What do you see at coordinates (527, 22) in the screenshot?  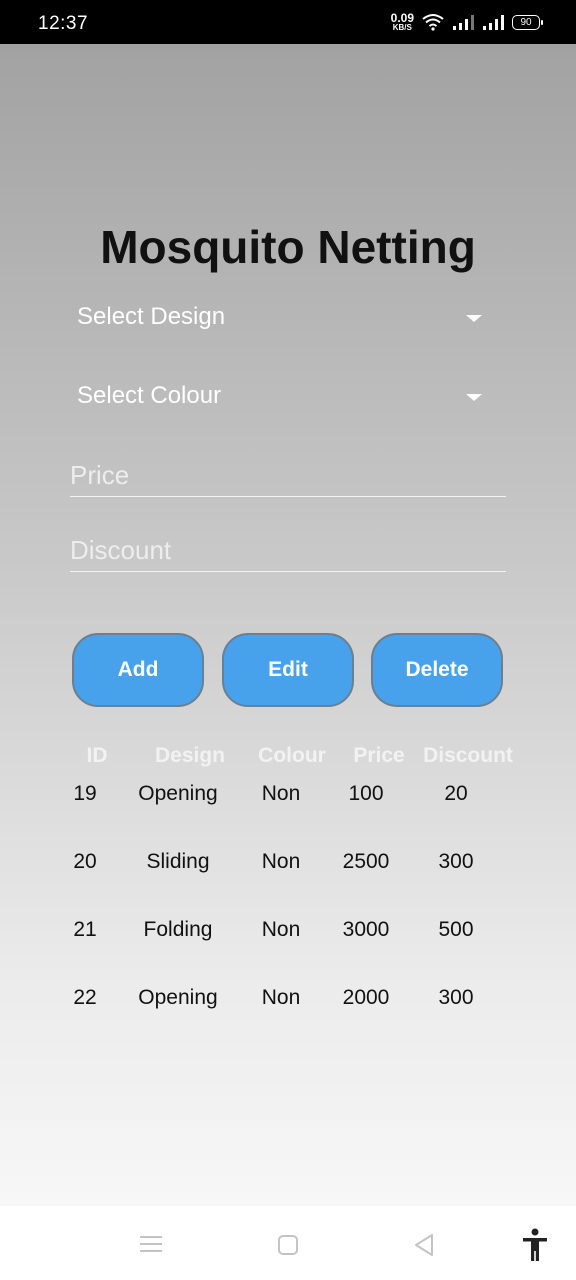 I see `battery-icon: 90` at bounding box center [527, 22].